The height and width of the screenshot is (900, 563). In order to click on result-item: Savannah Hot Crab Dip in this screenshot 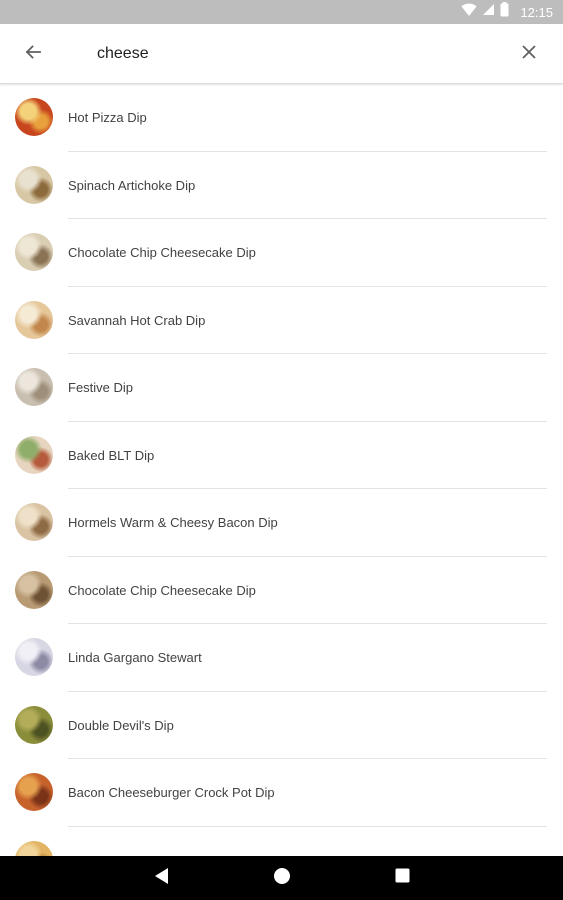, I will do `click(281, 320)`.